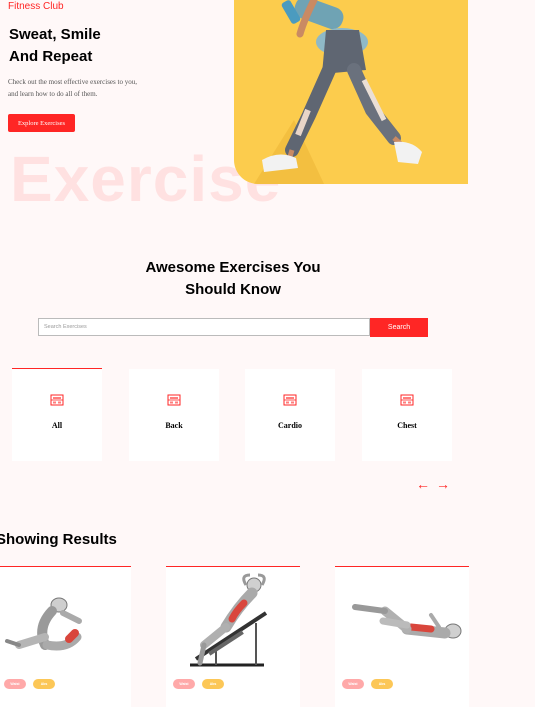 The width and height of the screenshot is (535, 707). I want to click on section-title-line2: Should Know, so click(233, 289).